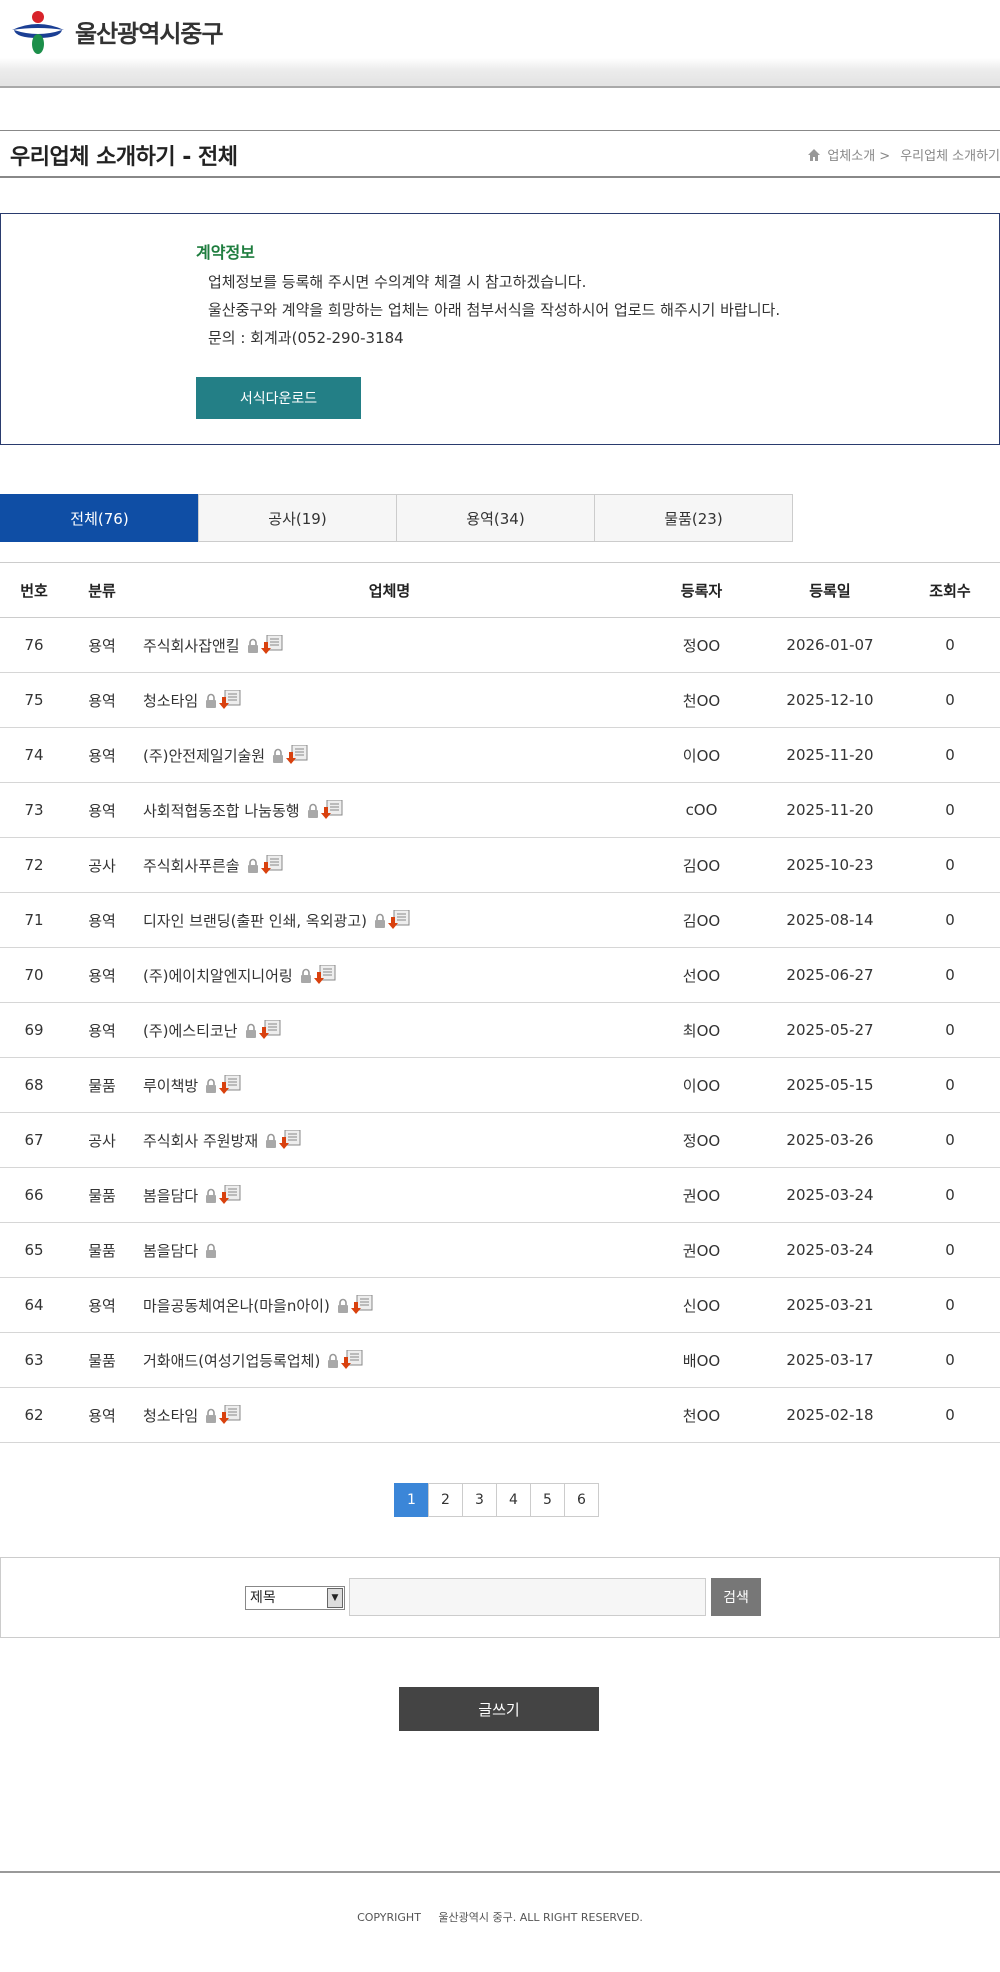 The image size is (1000, 1972). Describe the element at coordinates (231, 1360) in the screenshot. I see `row-company-link: 거화애드(여성기업등록업체)` at that location.